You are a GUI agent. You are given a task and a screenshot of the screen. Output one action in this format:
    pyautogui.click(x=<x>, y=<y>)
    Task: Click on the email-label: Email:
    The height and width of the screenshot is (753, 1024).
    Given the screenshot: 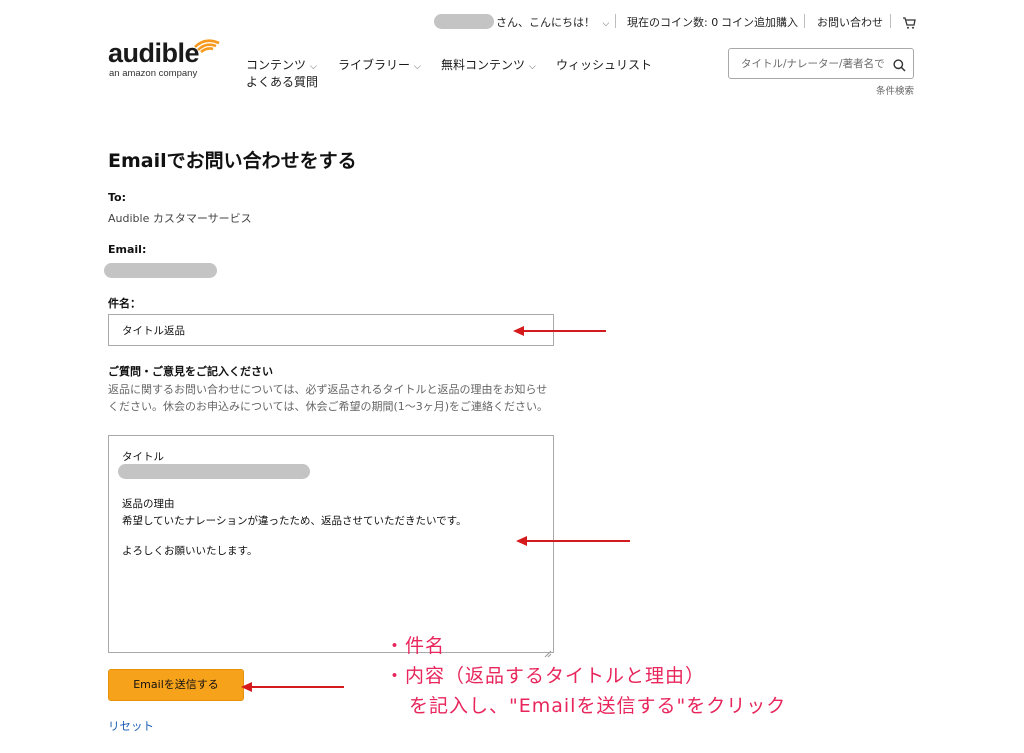 What is the action you would take?
    pyautogui.click(x=127, y=249)
    